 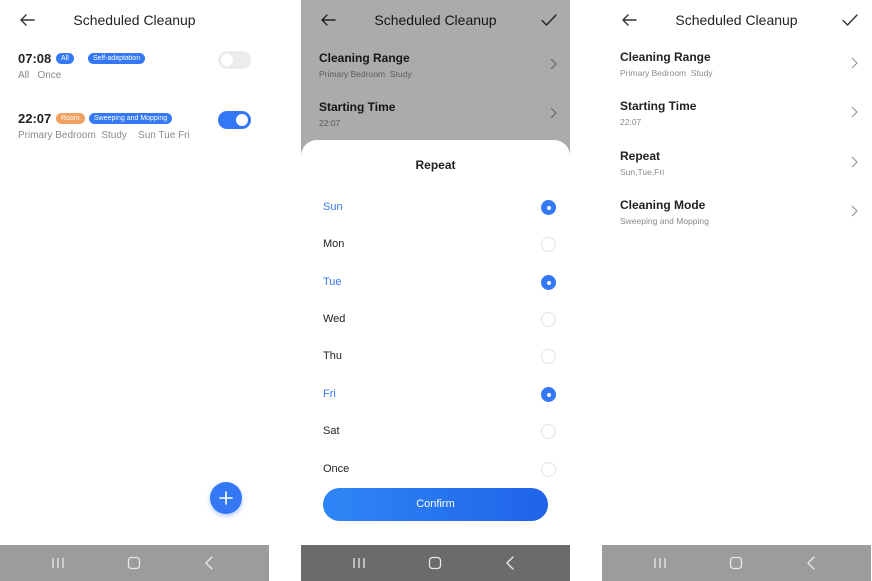 What do you see at coordinates (329, 394) in the screenshot?
I see `option-label: Fri` at bounding box center [329, 394].